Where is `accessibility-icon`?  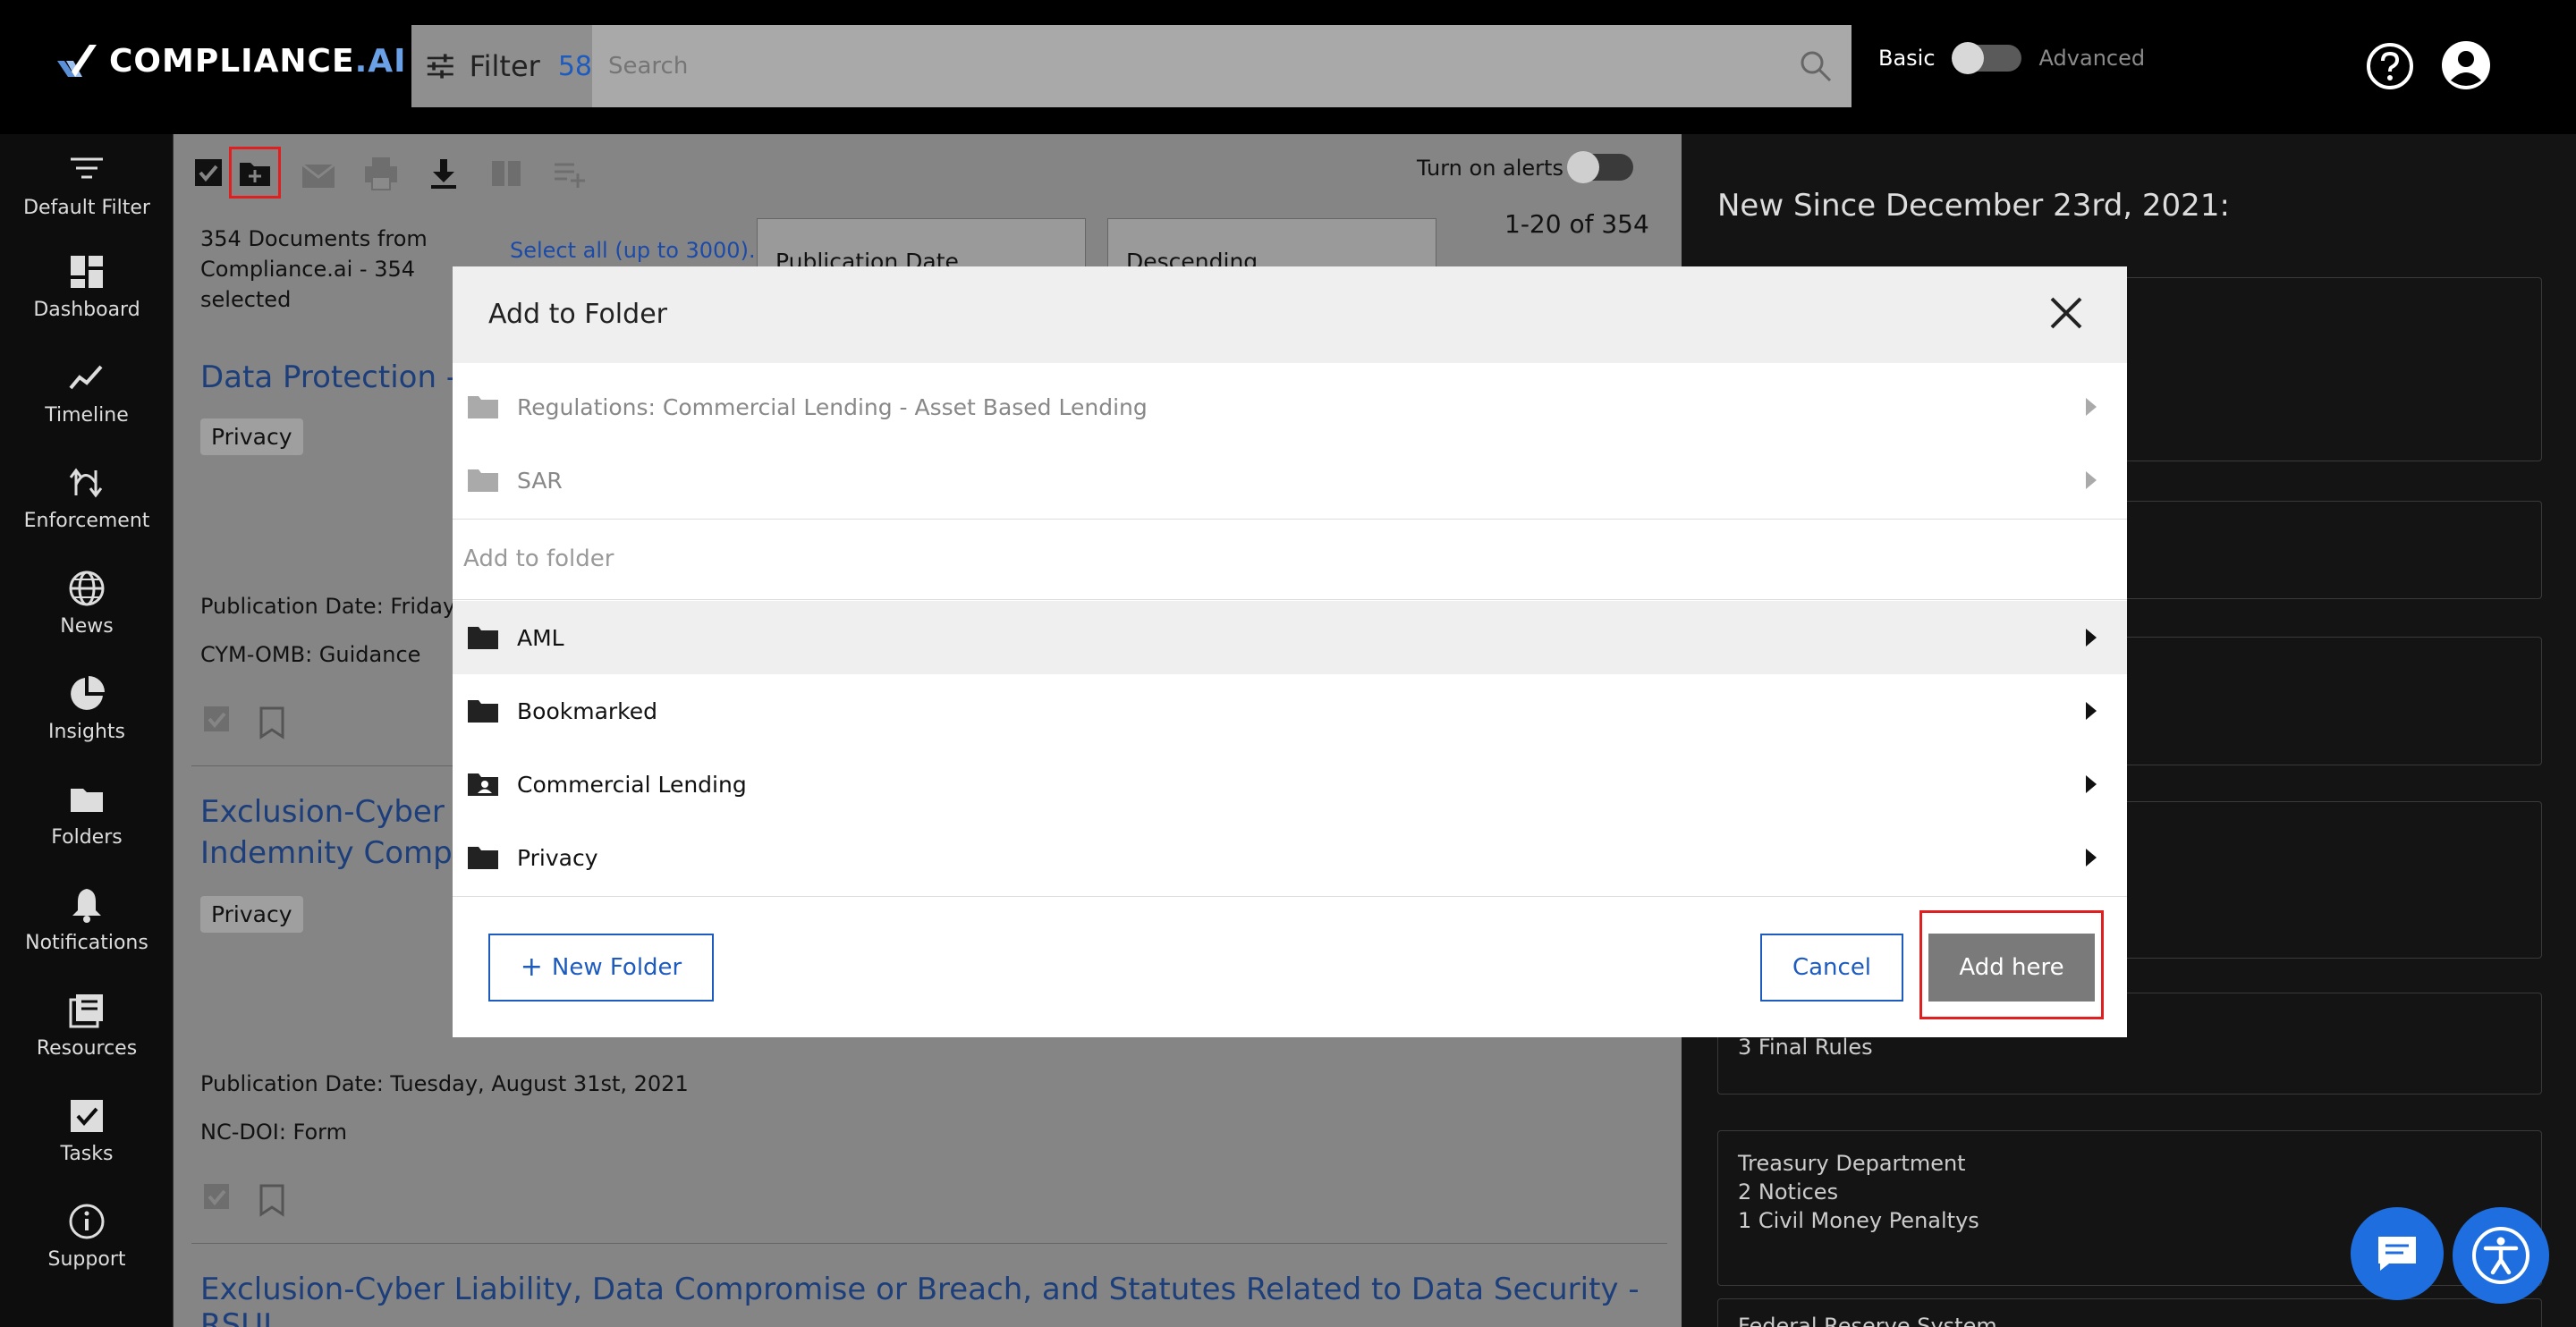
accessibility-icon is located at coordinates (2500, 1255).